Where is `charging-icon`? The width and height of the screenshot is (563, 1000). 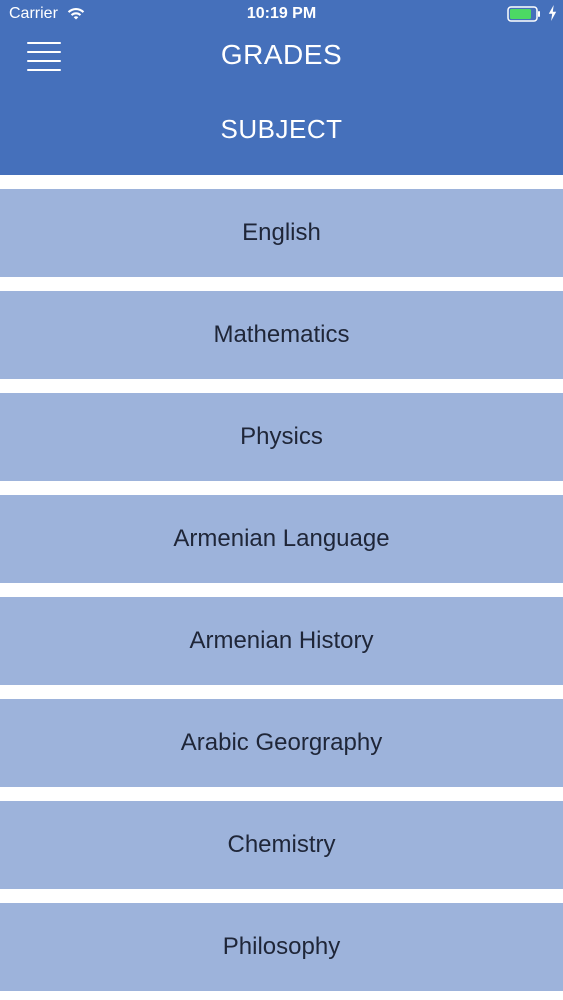 charging-icon is located at coordinates (552, 13).